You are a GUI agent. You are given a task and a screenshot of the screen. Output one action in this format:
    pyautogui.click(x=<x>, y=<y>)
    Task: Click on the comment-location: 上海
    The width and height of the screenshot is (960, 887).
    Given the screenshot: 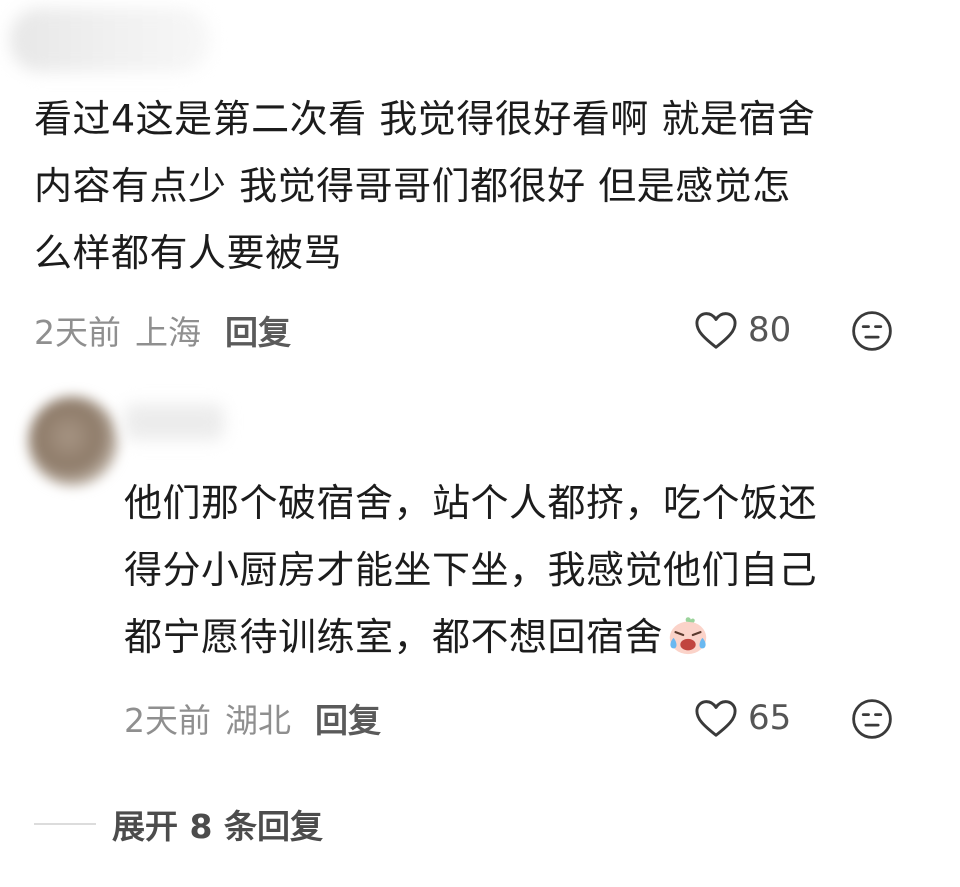 What is the action you would take?
    pyautogui.click(x=168, y=332)
    